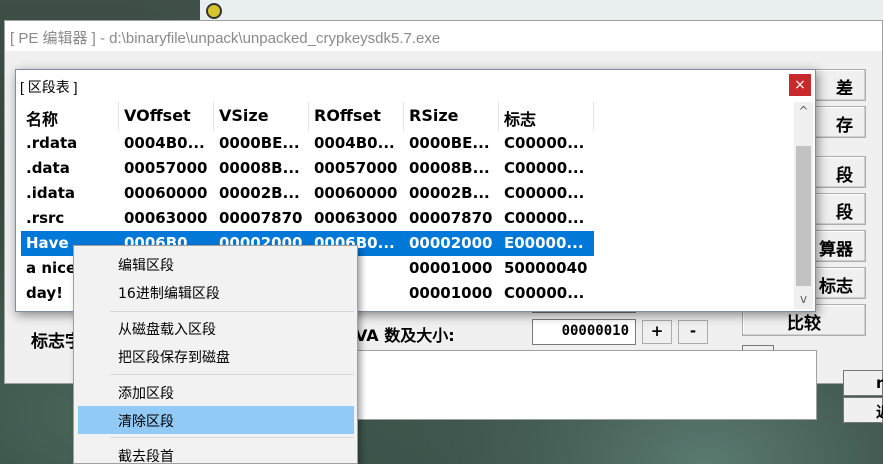  I want to click on column-header-flags: 标志, so click(546, 116).